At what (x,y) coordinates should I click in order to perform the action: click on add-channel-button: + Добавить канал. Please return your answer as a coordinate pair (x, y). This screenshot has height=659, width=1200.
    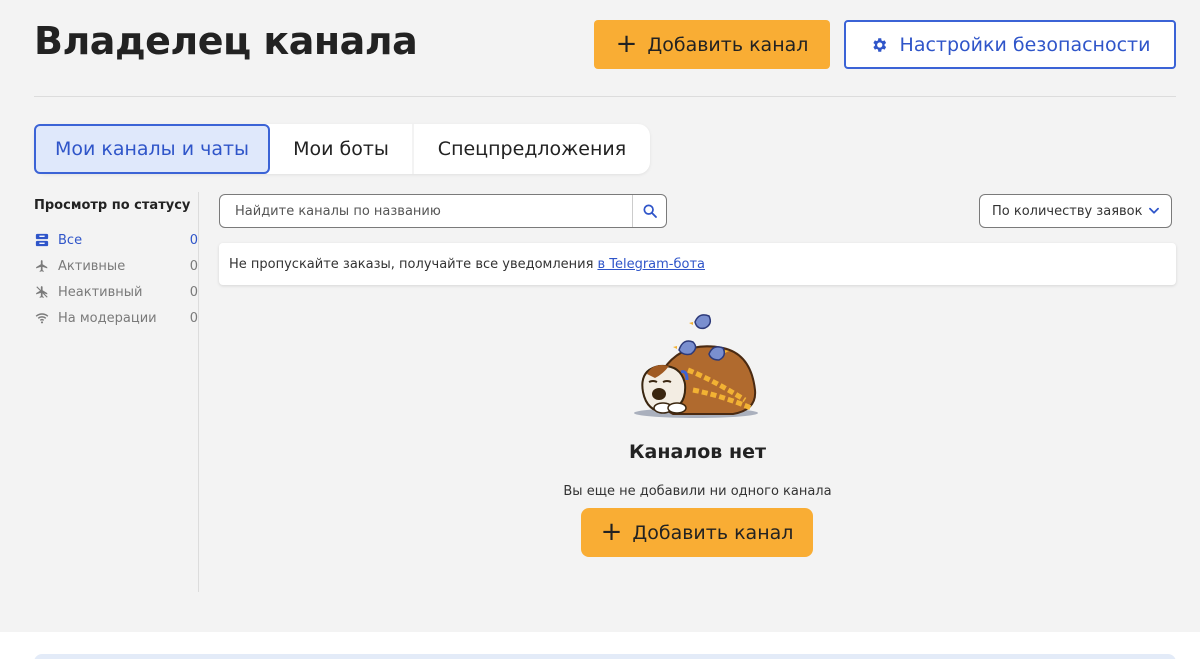
    Looking at the image, I should click on (712, 44).